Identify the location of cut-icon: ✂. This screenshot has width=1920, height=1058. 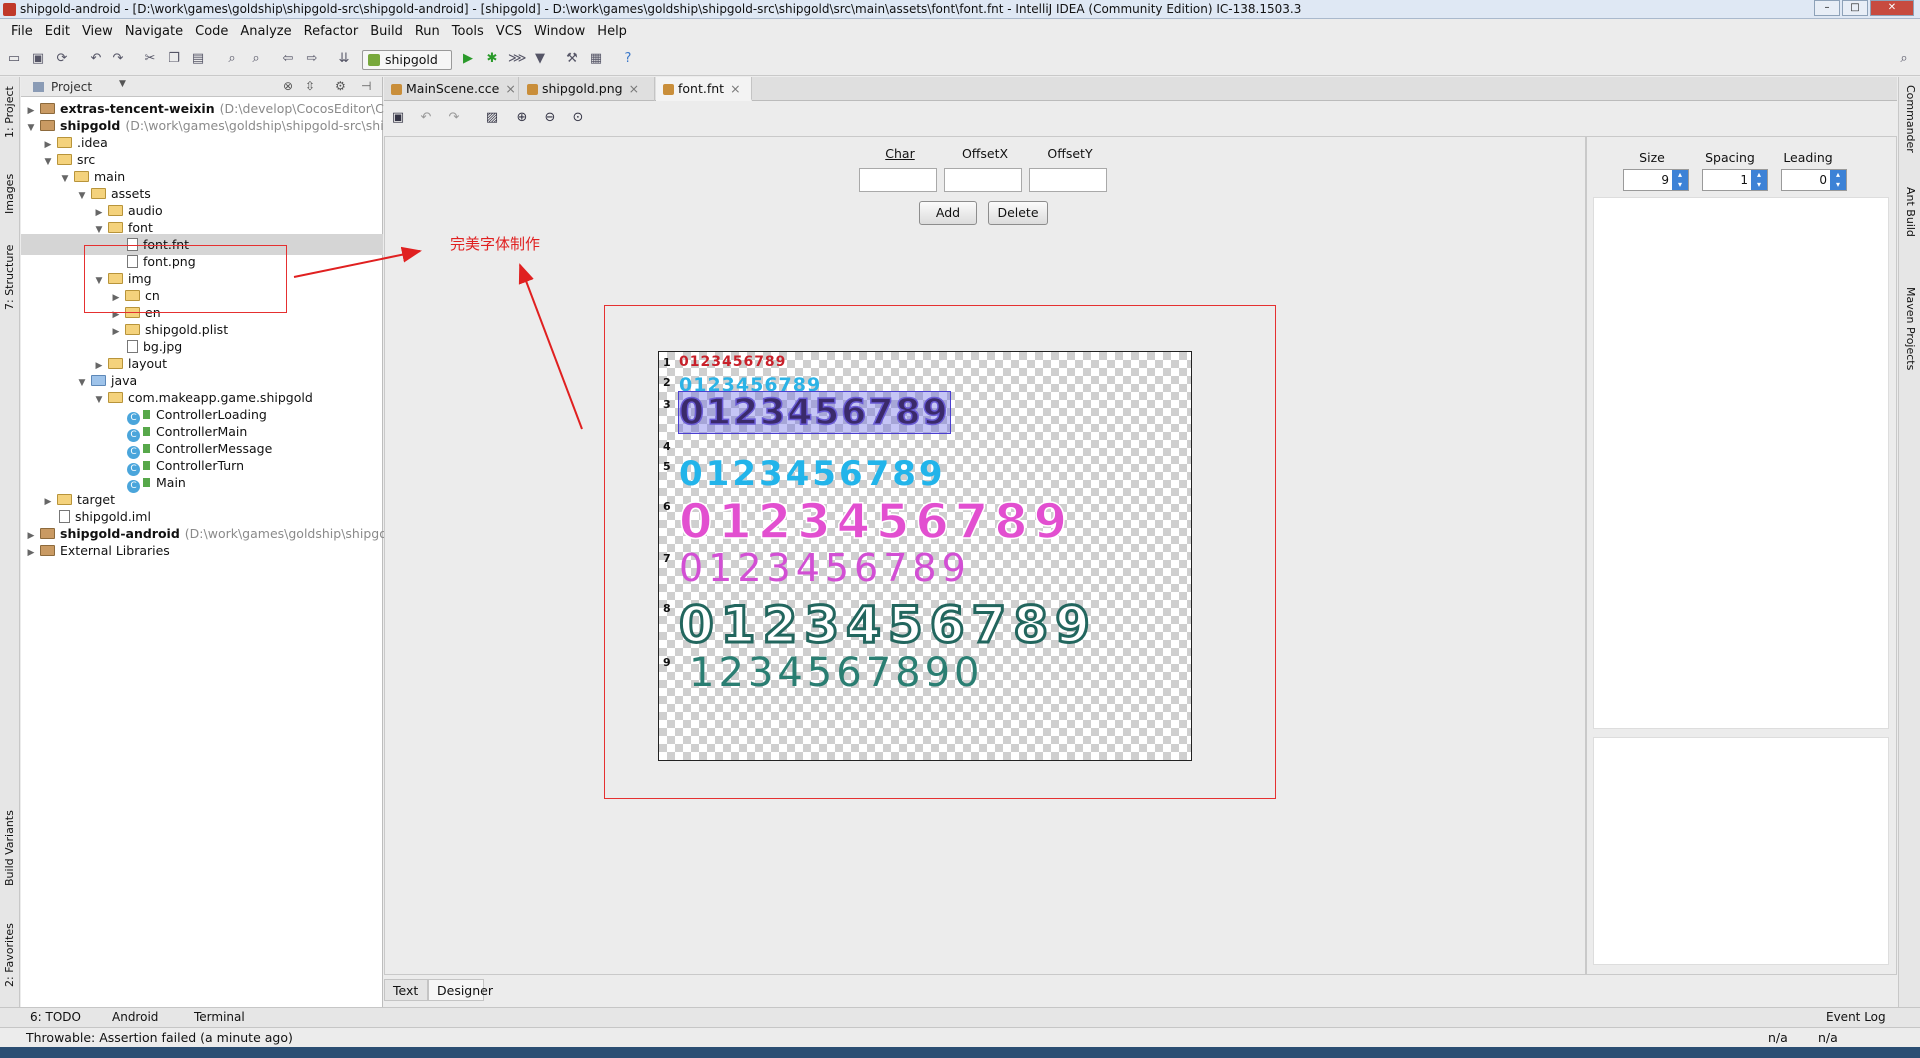
(150, 59).